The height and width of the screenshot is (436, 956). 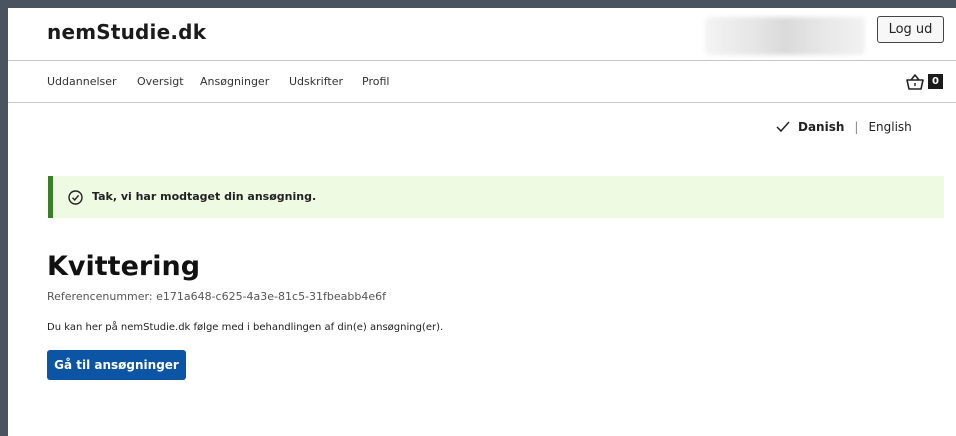 What do you see at coordinates (496, 197) in the screenshot?
I see `success-alert: Tak, vi har modtaget din ansøgning.` at bounding box center [496, 197].